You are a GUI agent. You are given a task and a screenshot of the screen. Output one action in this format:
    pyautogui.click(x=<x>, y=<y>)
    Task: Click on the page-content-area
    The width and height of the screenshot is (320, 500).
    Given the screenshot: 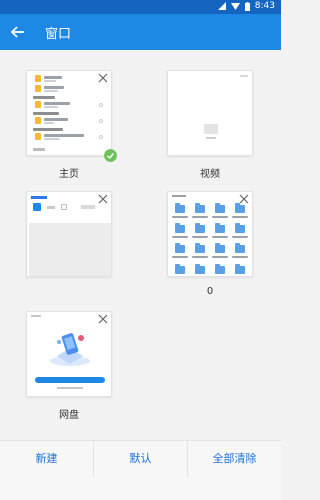 What is the action you would take?
    pyautogui.click(x=70, y=249)
    